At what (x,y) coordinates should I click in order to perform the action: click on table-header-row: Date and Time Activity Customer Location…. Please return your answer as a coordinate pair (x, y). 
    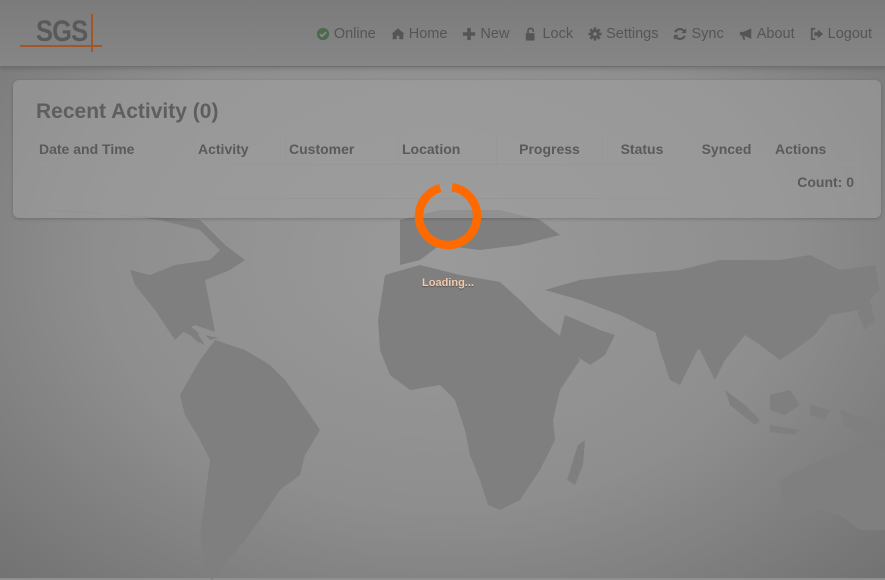
    Looking at the image, I should click on (447, 149).